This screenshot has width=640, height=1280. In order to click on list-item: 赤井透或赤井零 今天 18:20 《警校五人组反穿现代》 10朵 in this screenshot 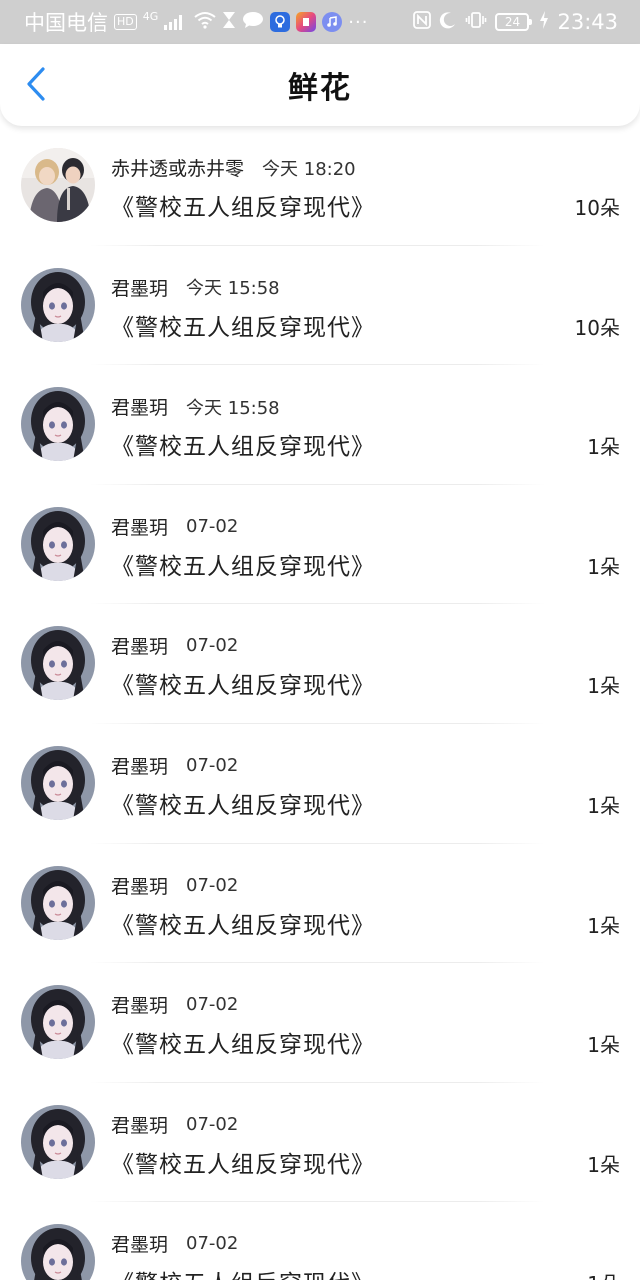, I will do `click(320, 186)`.